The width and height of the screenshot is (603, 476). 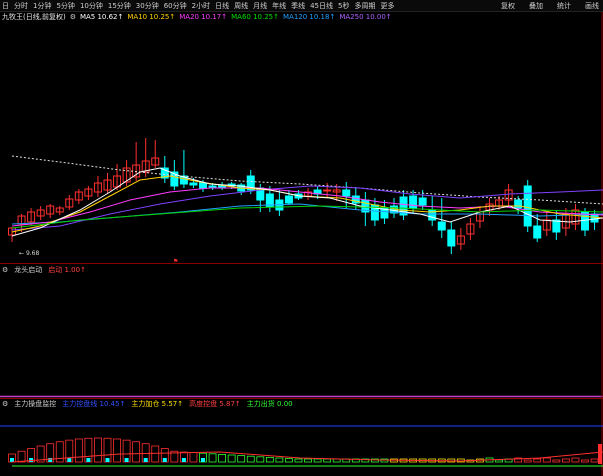 What do you see at coordinates (44, 270) in the screenshot?
I see `indicator1-header: ⚙ 龙头启动 启动 1.00↑` at bounding box center [44, 270].